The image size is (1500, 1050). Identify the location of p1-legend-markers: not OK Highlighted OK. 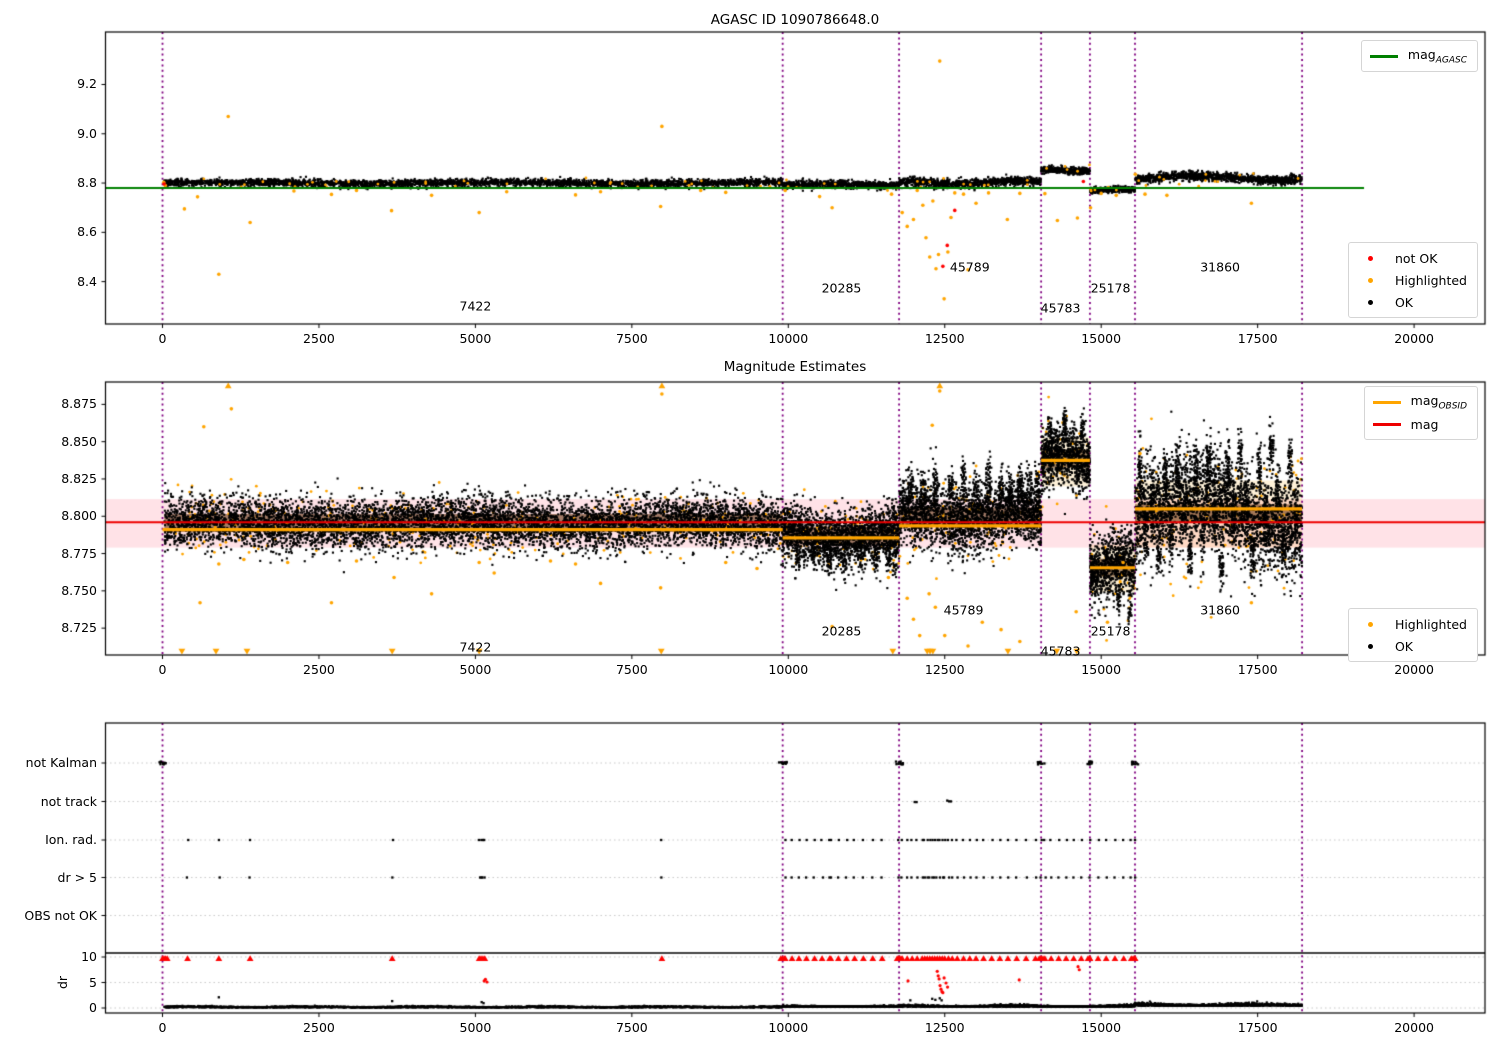
(1412, 280).